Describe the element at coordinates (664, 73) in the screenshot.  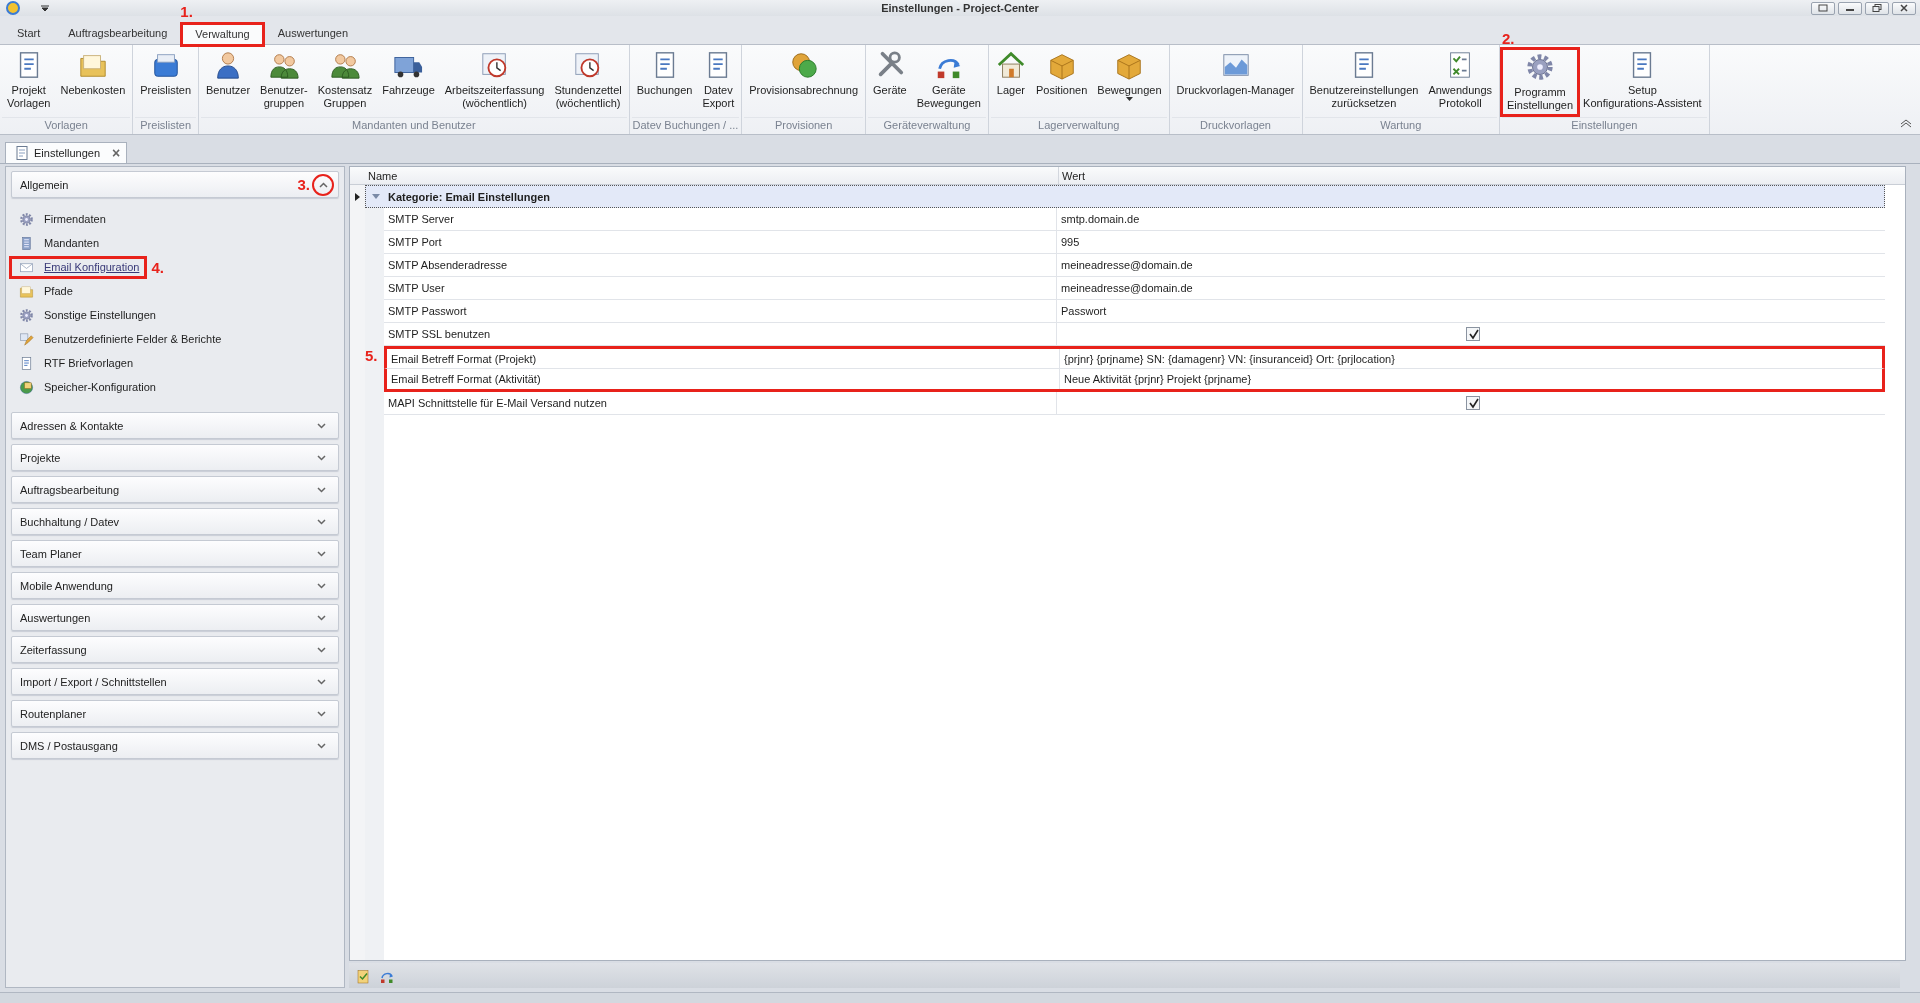
I see `ribbon-button: Buchungen` at that location.